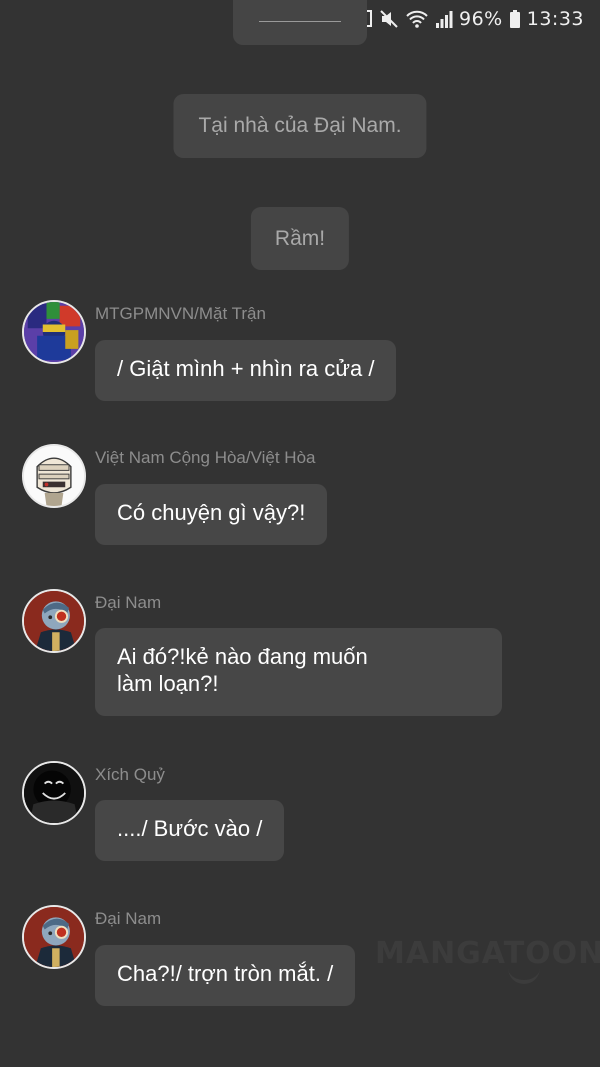  What do you see at coordinates (300, 238) in the screenshot?
I see `narration-bubble: Rầm!` at bounding box center [300, 238].